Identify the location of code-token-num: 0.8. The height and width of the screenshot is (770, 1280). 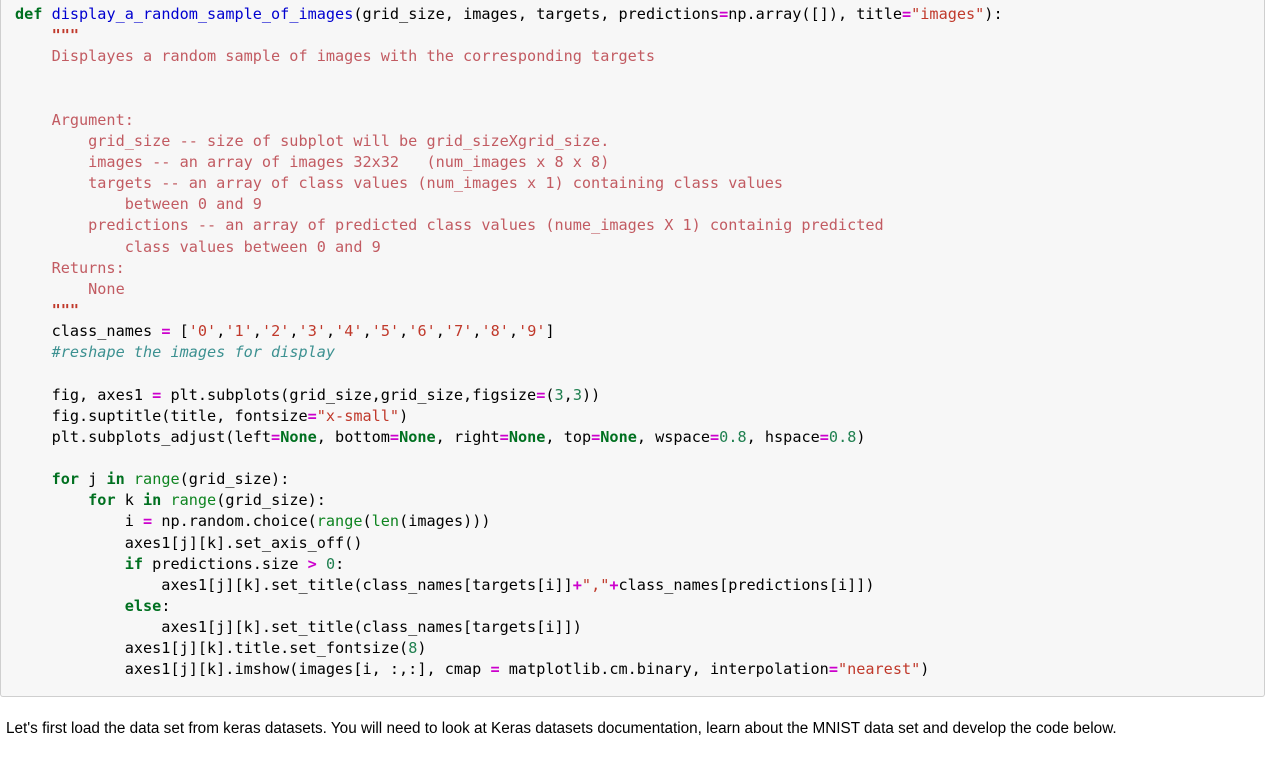
(842, 436).